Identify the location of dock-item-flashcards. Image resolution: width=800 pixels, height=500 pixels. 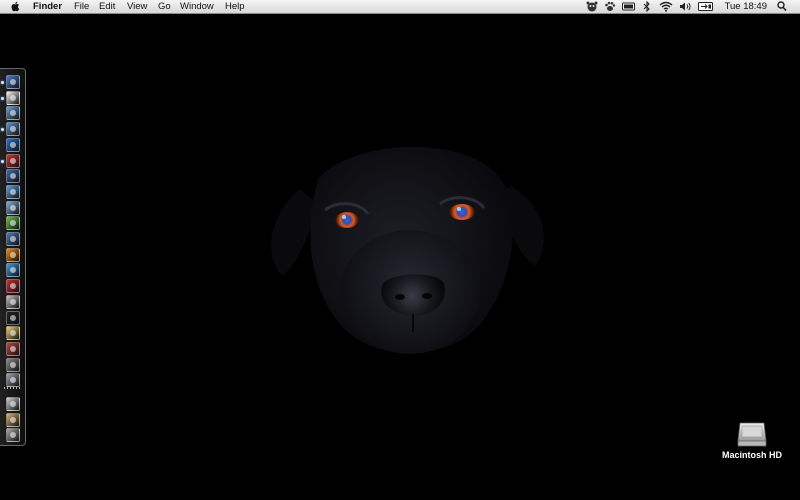
(13, 286).